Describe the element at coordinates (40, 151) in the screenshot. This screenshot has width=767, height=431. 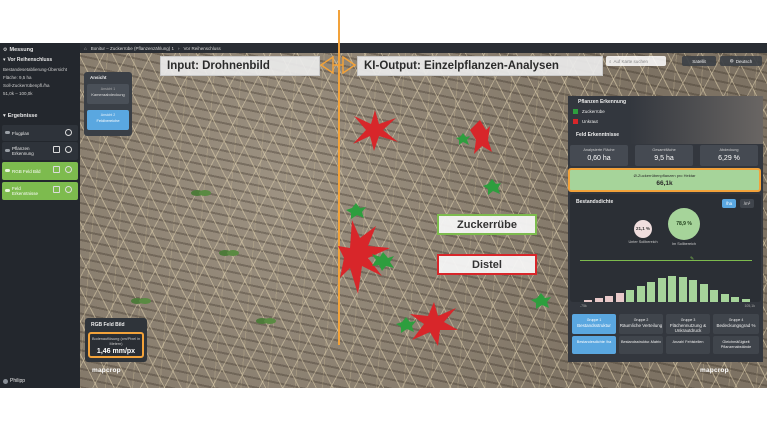
I see `sidebar-item-plant-detection: Pflanzen Erkennung` at that location.